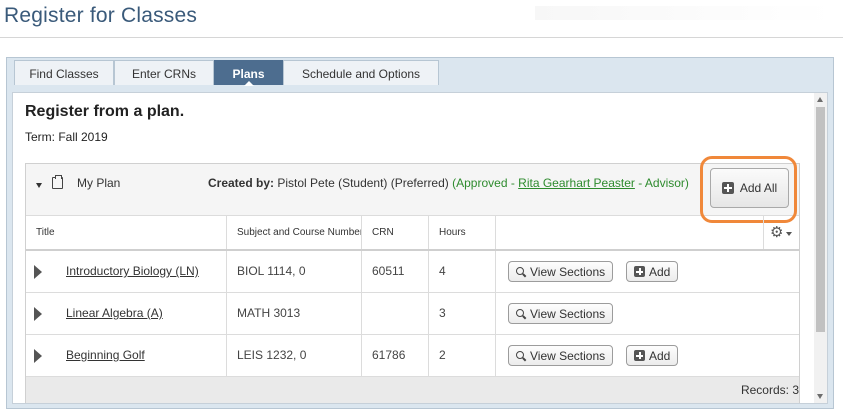 This screenshot has height=420, width=843. Describe the element at coordinates (820, 219) in the screenshot. I see `scroll-thumb` at that location.